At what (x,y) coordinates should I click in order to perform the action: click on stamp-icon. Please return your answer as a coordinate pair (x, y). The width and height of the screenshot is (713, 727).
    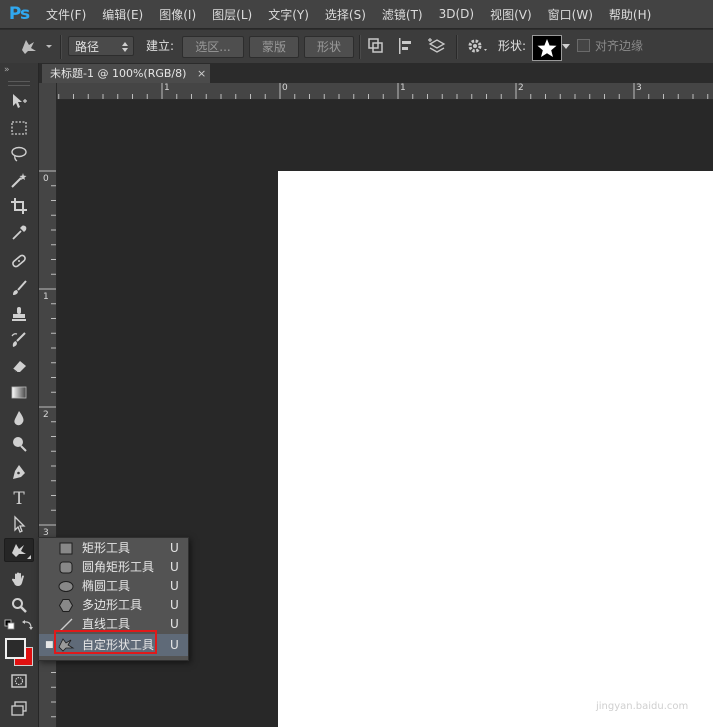
    Looking at the image, I should click on (19, 314).